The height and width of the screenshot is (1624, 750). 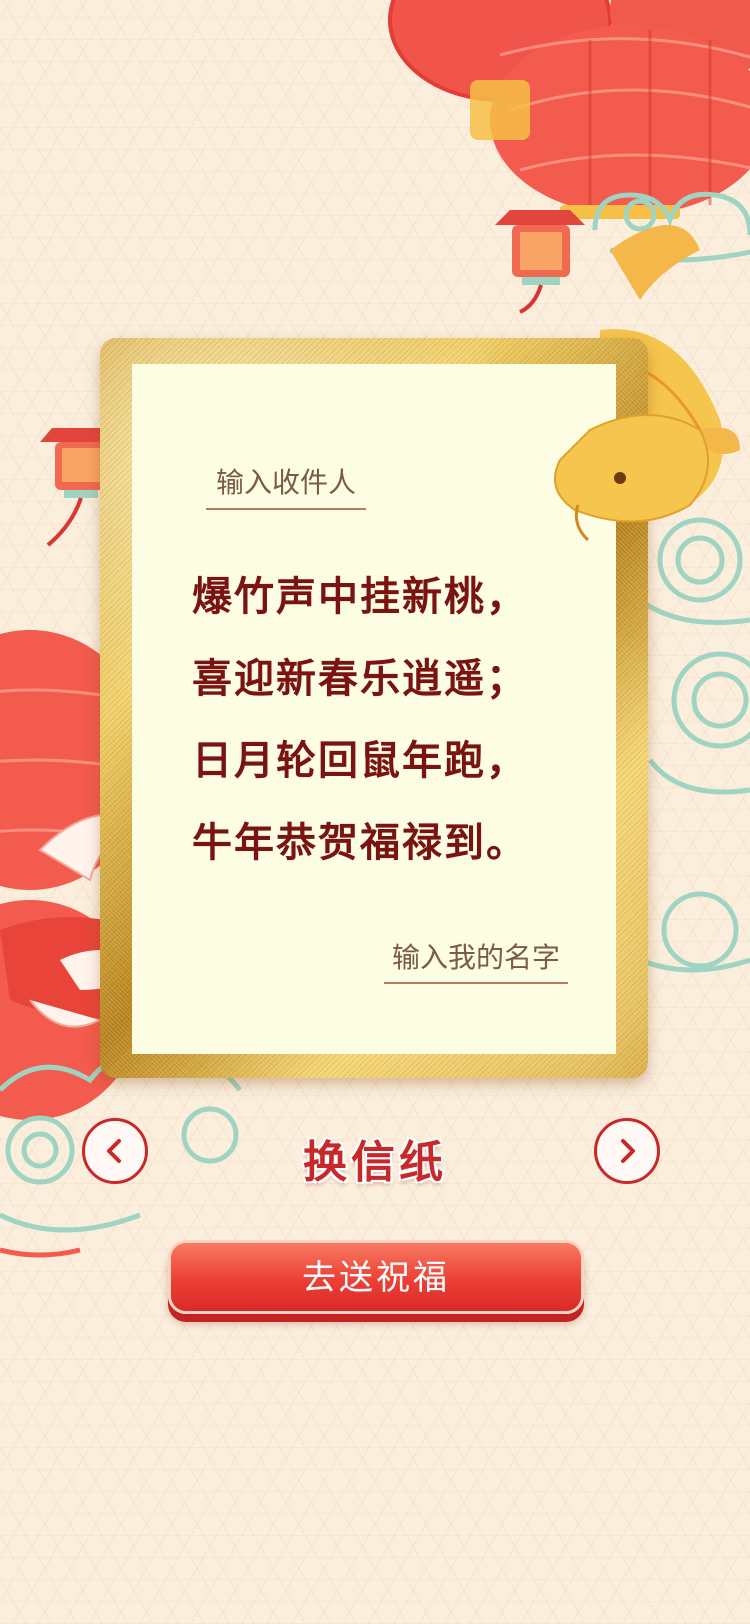 What do you see at coordinates (476, 961) in the screenshot?
I see `sender-name-input: 输入我的名字` at bounding box center [476, 961].